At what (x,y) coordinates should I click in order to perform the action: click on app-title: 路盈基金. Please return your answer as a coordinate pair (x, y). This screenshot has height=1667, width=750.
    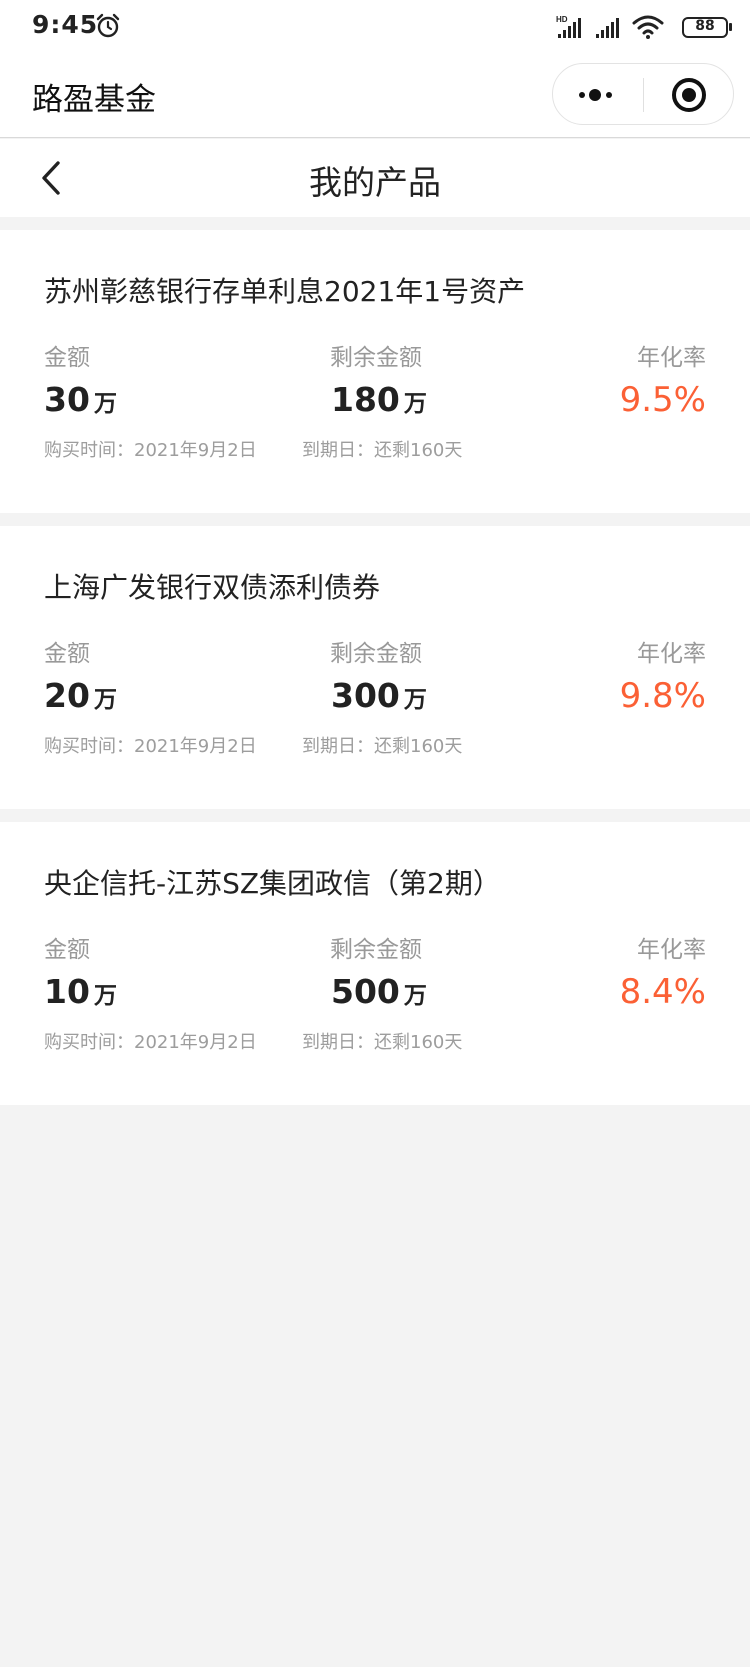
    Looking at the image, I should click on (94, 100).